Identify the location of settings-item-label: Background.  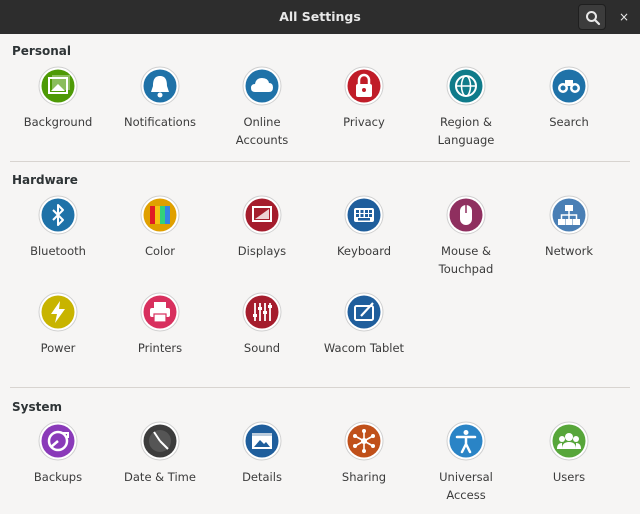
(58, 122).